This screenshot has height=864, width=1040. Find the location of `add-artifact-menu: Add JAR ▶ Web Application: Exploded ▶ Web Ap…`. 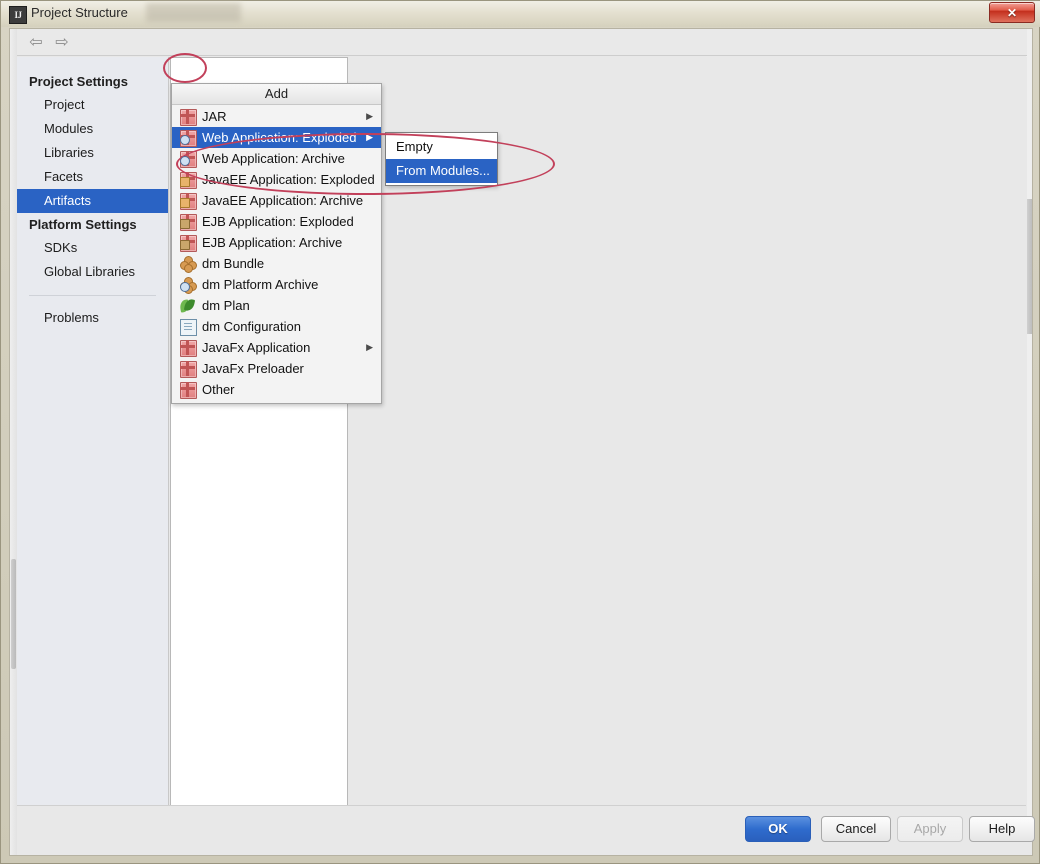

add-artifact-menu: Add JAR ▶ Web Application: Exploded ▶ Web Ap… is located at coordinates (276, 243).